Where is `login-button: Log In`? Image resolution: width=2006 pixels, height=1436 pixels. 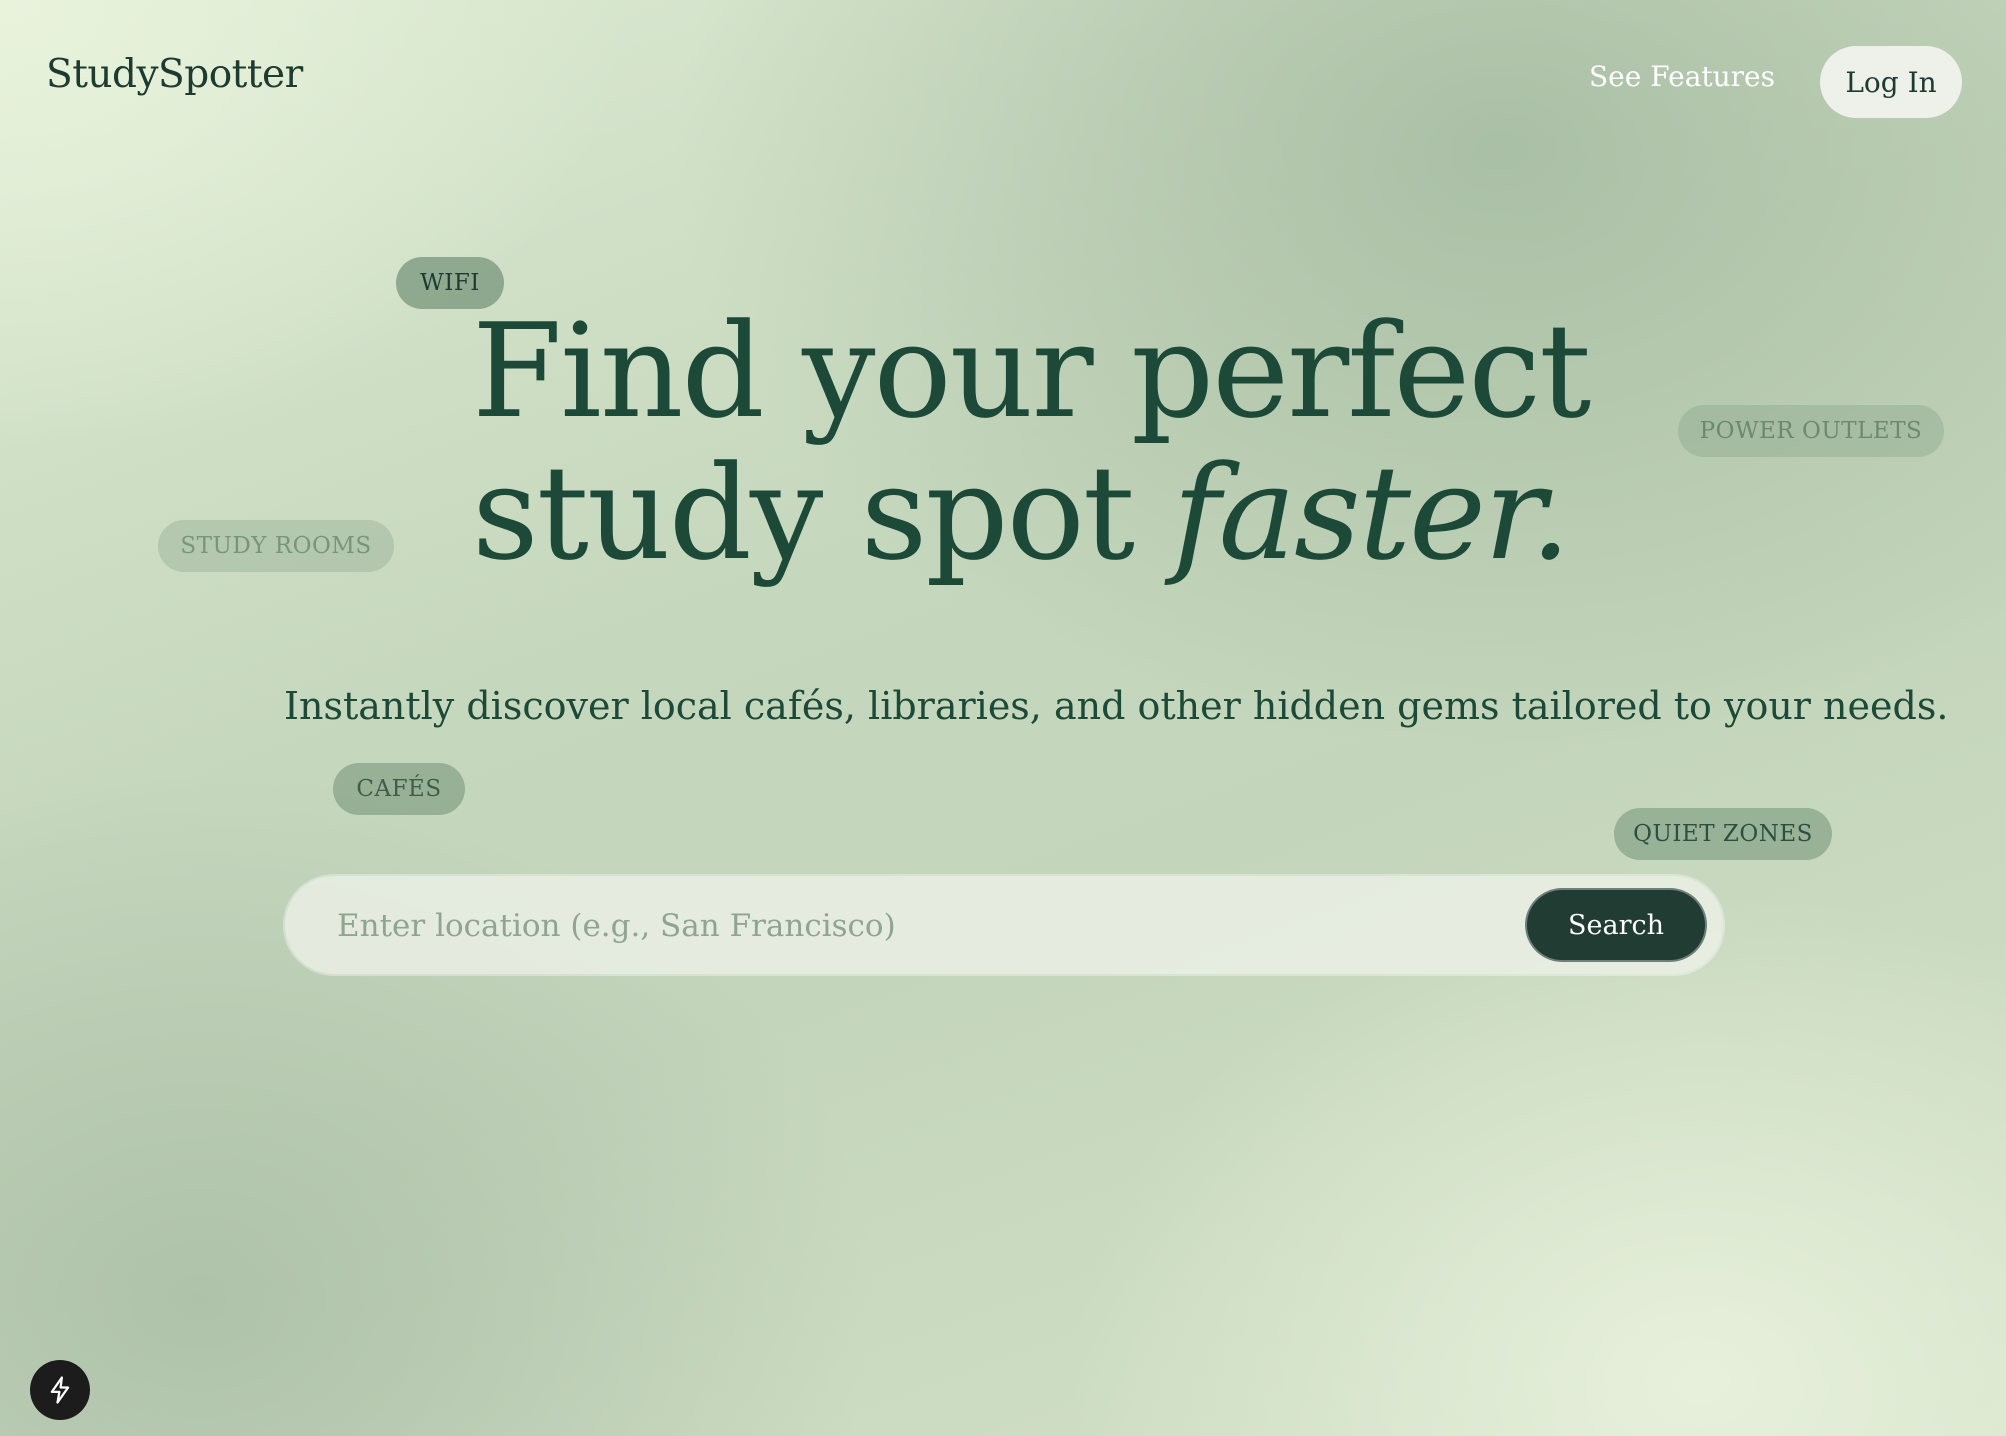 login-button: Log In is located at coordinates (1891, 82).